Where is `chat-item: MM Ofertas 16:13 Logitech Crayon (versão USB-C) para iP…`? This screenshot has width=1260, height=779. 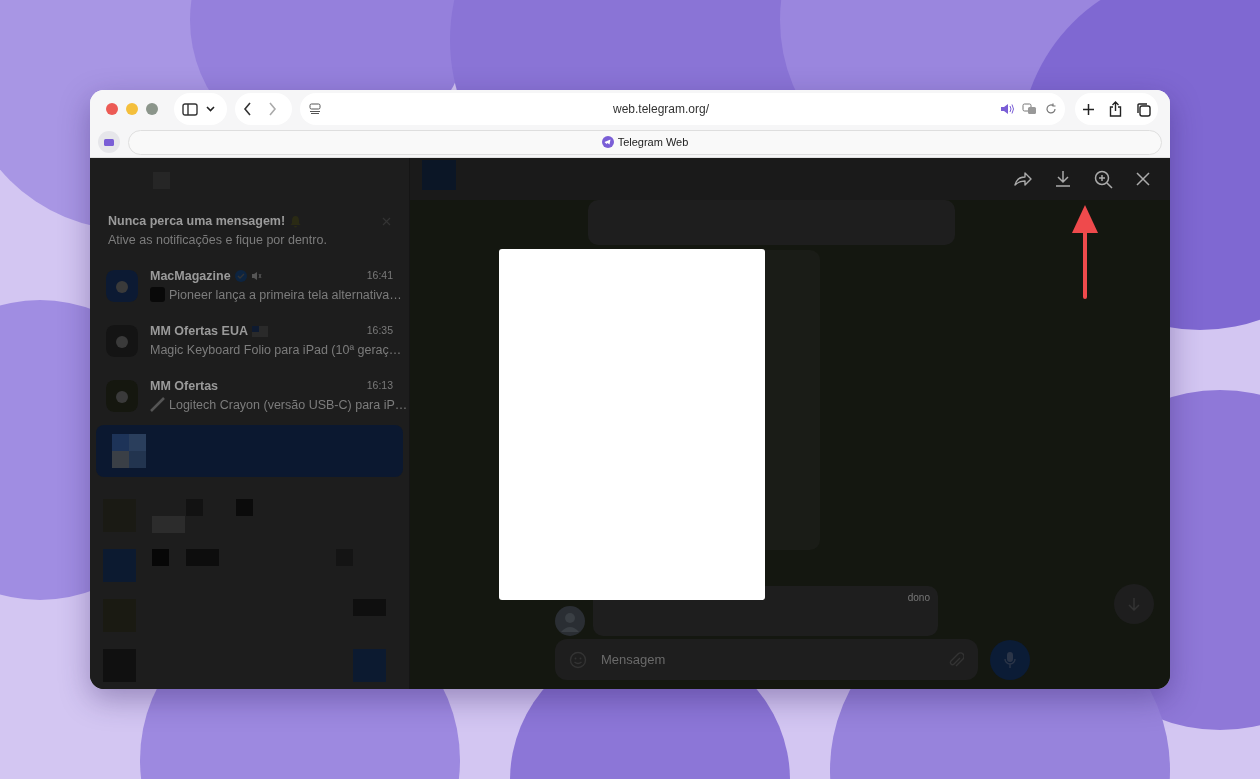
chat-item: MM Ofertas 16:13 Logitech Crayon (versão USB-C) para iP… is located at coordinates (249, 395).